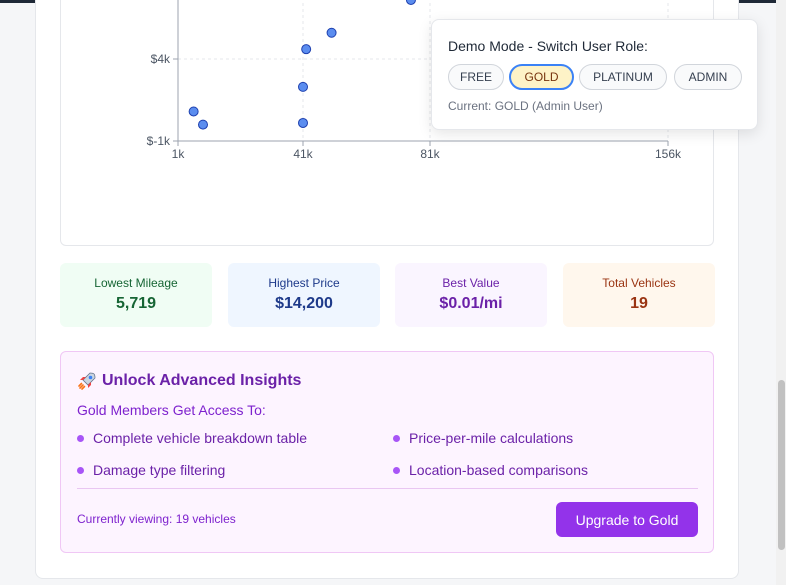  What do you see at coordinates (498, 470) in the screenshot?
I see `feature-text: Location-based comparisons` at bounding box center [498, 470].